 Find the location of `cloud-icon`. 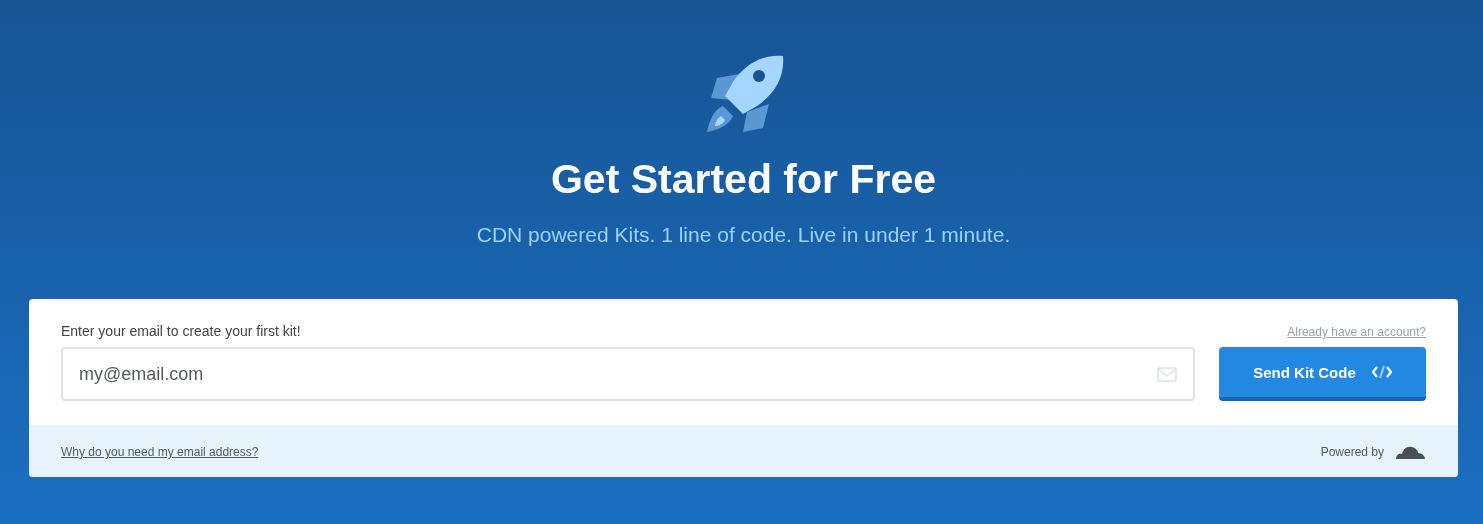

cloud-icon is located at coordinates (1410, 452).